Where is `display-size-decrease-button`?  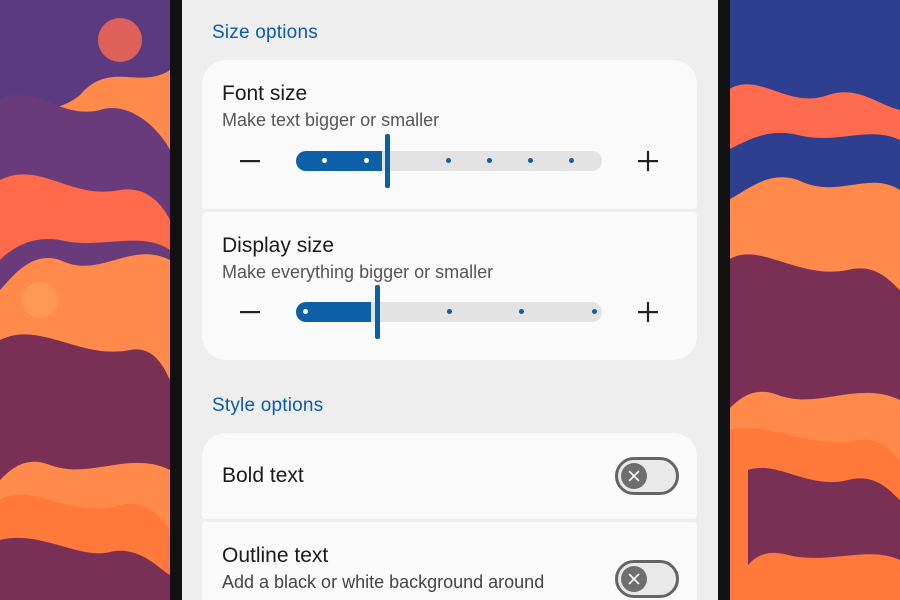
display-size-decrease-button is located at coordinates (250, 312).